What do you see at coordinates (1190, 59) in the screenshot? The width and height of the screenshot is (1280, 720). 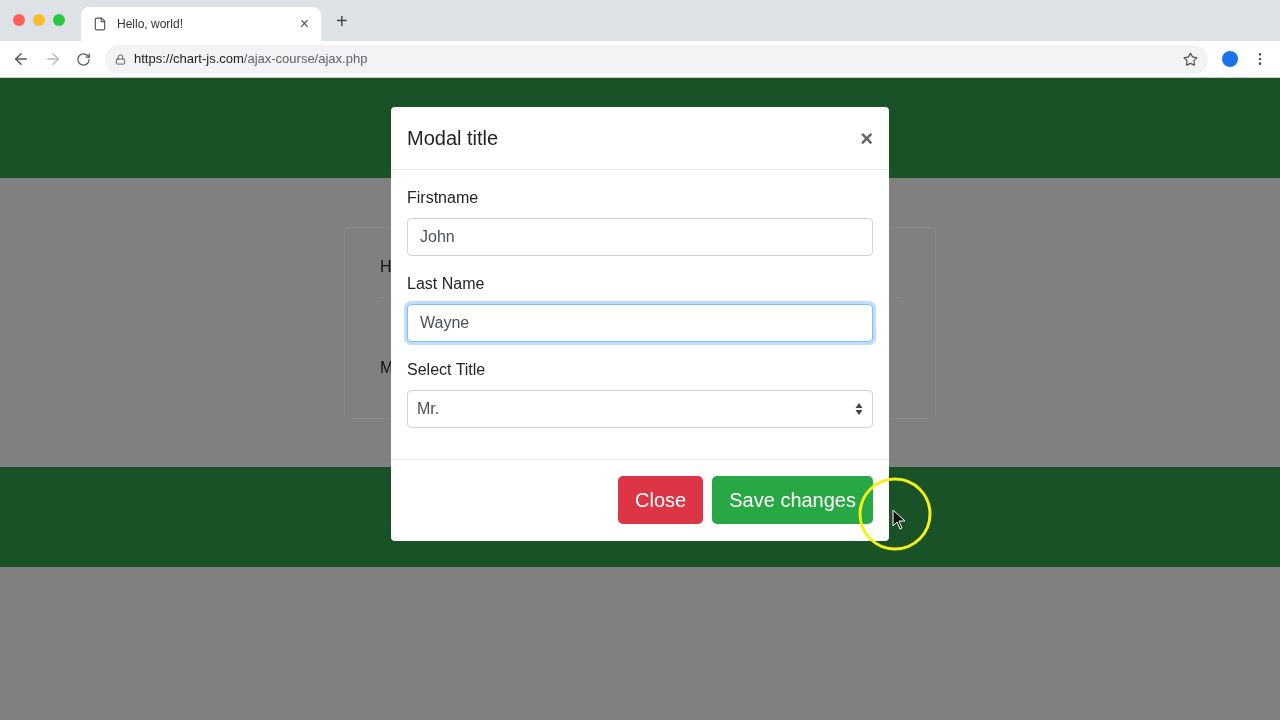 I see `bookmark-star-icon` at bounding box center [1190, 59].